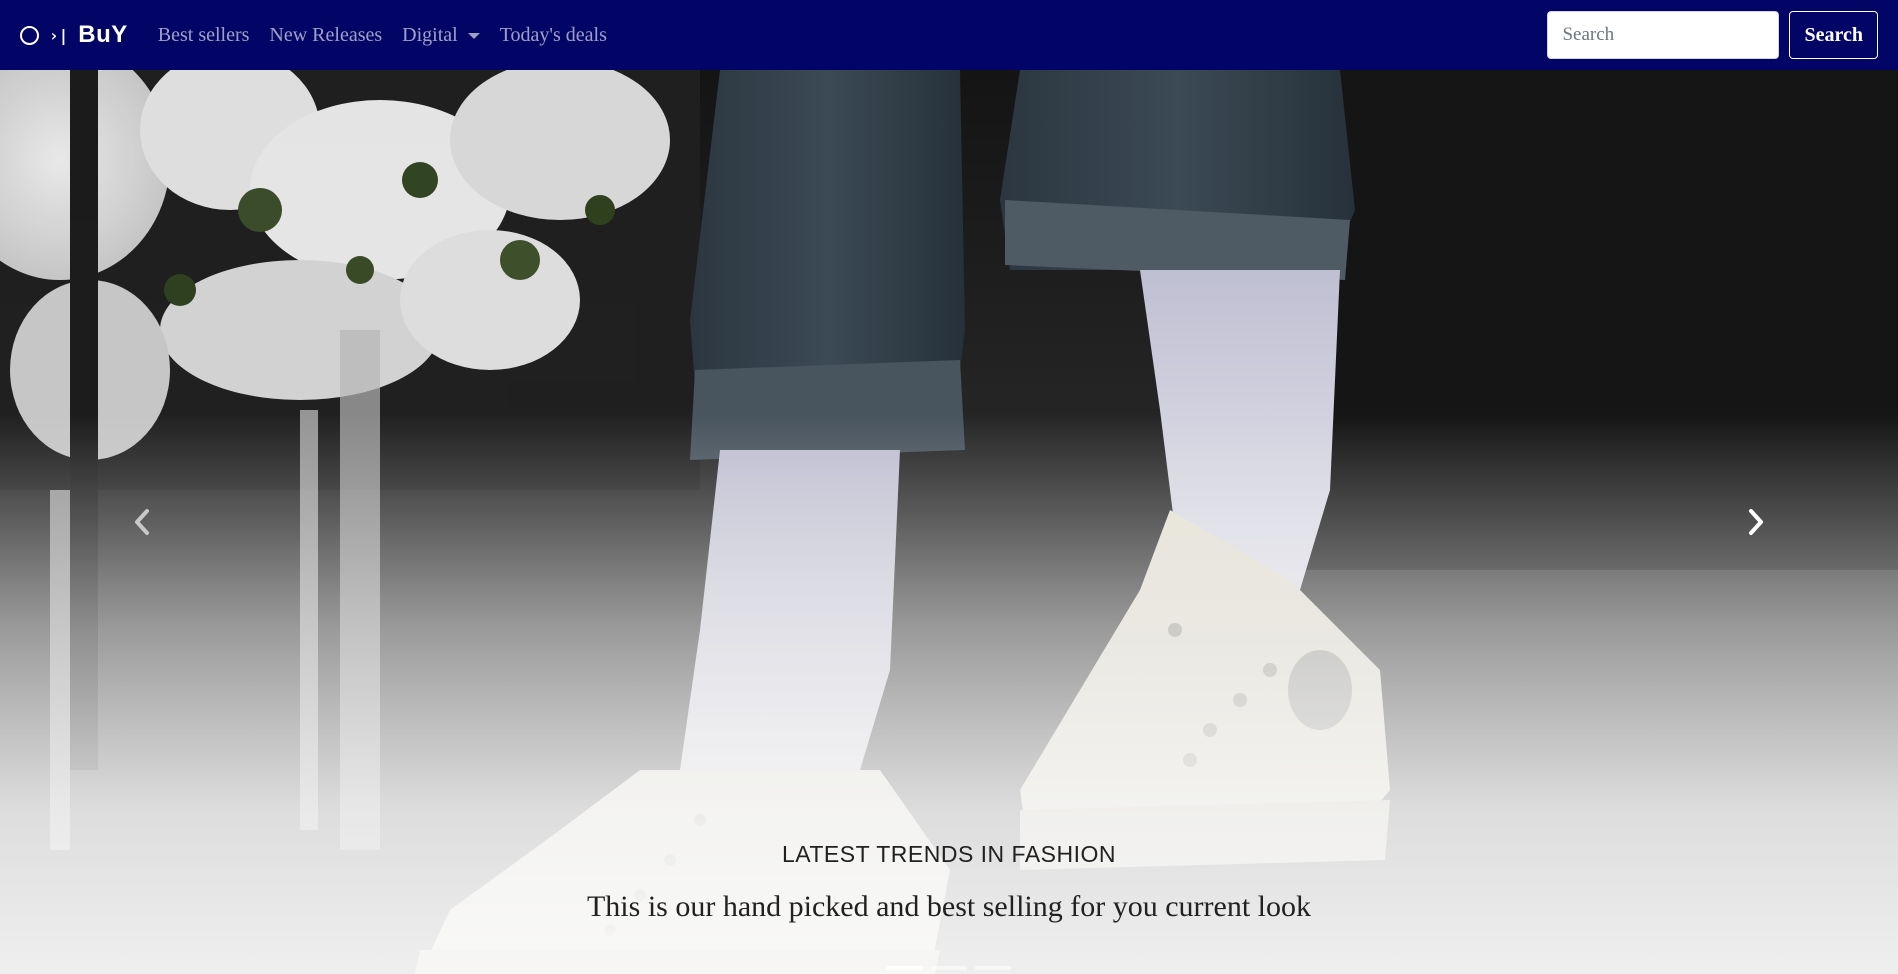 This screenshot has height=974, width=1898. Describe the element at coordinates (473, 36) in the screenshot. I see `caret-down-icon` at that location.